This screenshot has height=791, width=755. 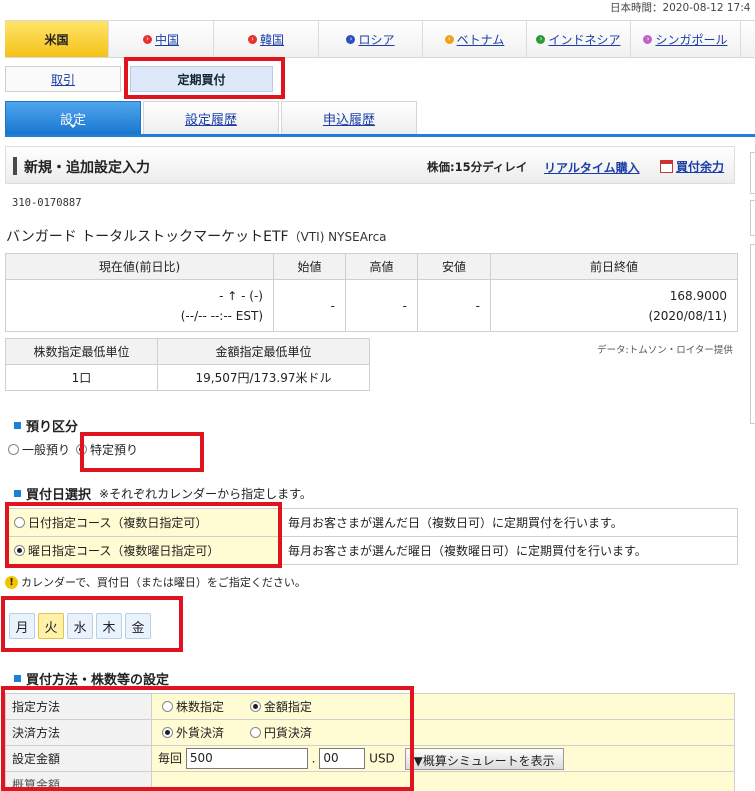 What do you see at coordinates (142, 550) in the screenshot?
I see `radio-weekday-course: 曜日指定コース（複数曜日指定可）` at bounding box center [142, 550].